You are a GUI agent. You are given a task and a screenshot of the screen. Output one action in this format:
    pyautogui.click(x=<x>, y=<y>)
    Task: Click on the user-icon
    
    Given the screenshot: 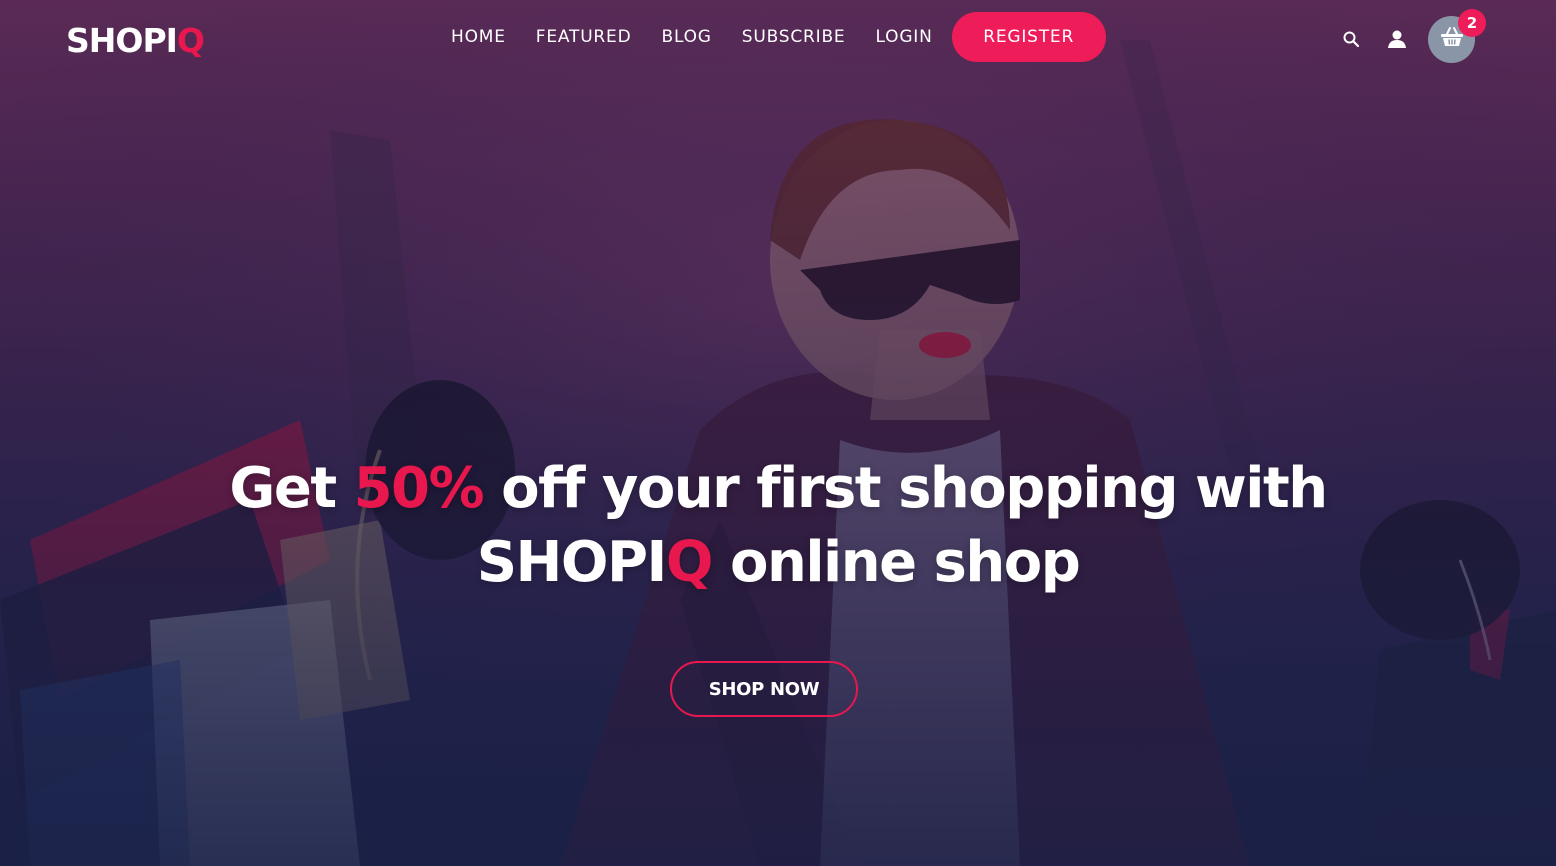 What is the action you would take?
    pyautogui.click(x=1397, y=39)
    